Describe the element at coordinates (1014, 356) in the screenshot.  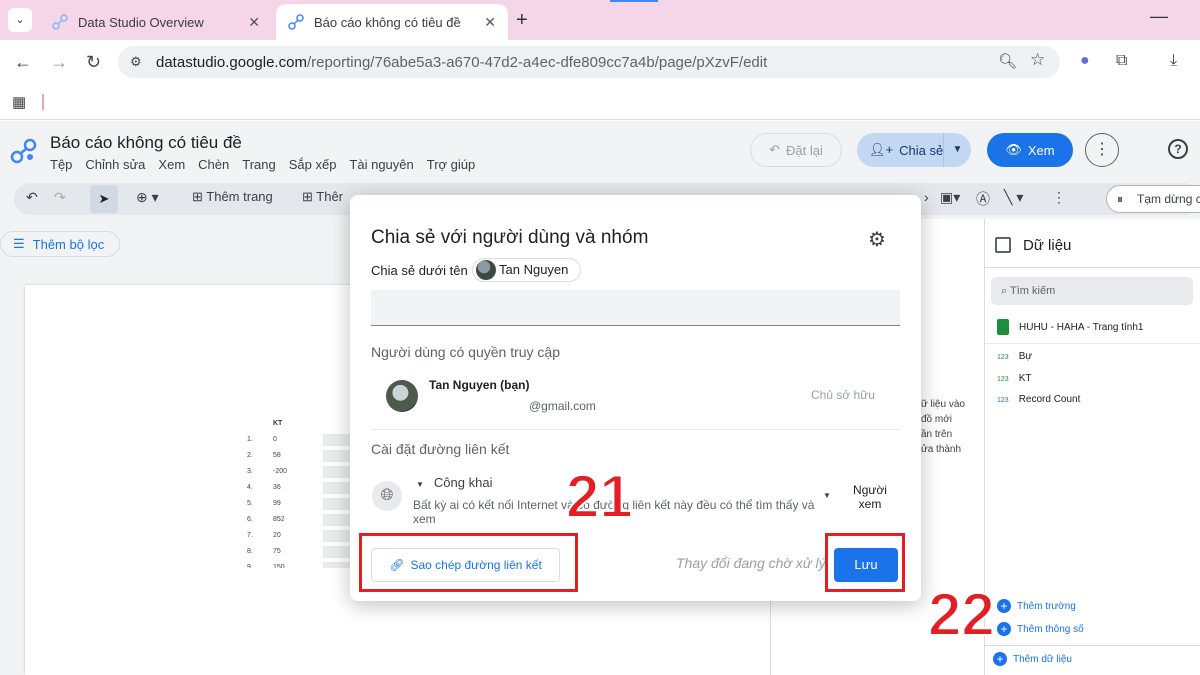
I see `field-item: 123 Bự` at that location.